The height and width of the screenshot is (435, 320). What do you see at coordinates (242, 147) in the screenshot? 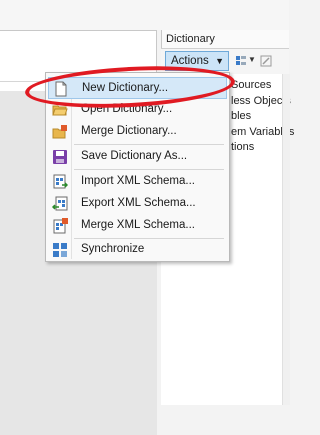
I see `tree-item: tions` at bounding box center [242, 147].